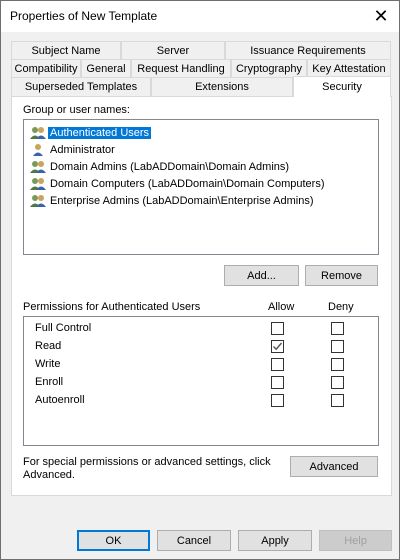 The image size is (400, 560). Describe the element at coordinates (66, 50) in the screenshot. I see `tab-subject-name: Subject Name` at that location.